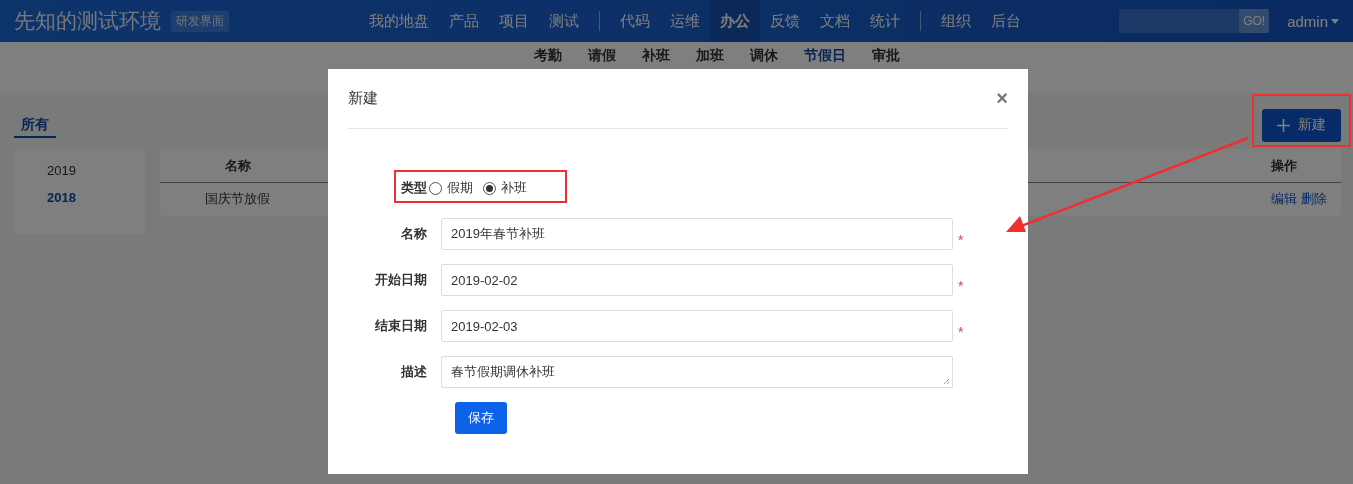  I want to click on nav-item: 文档, so click(835, 21).